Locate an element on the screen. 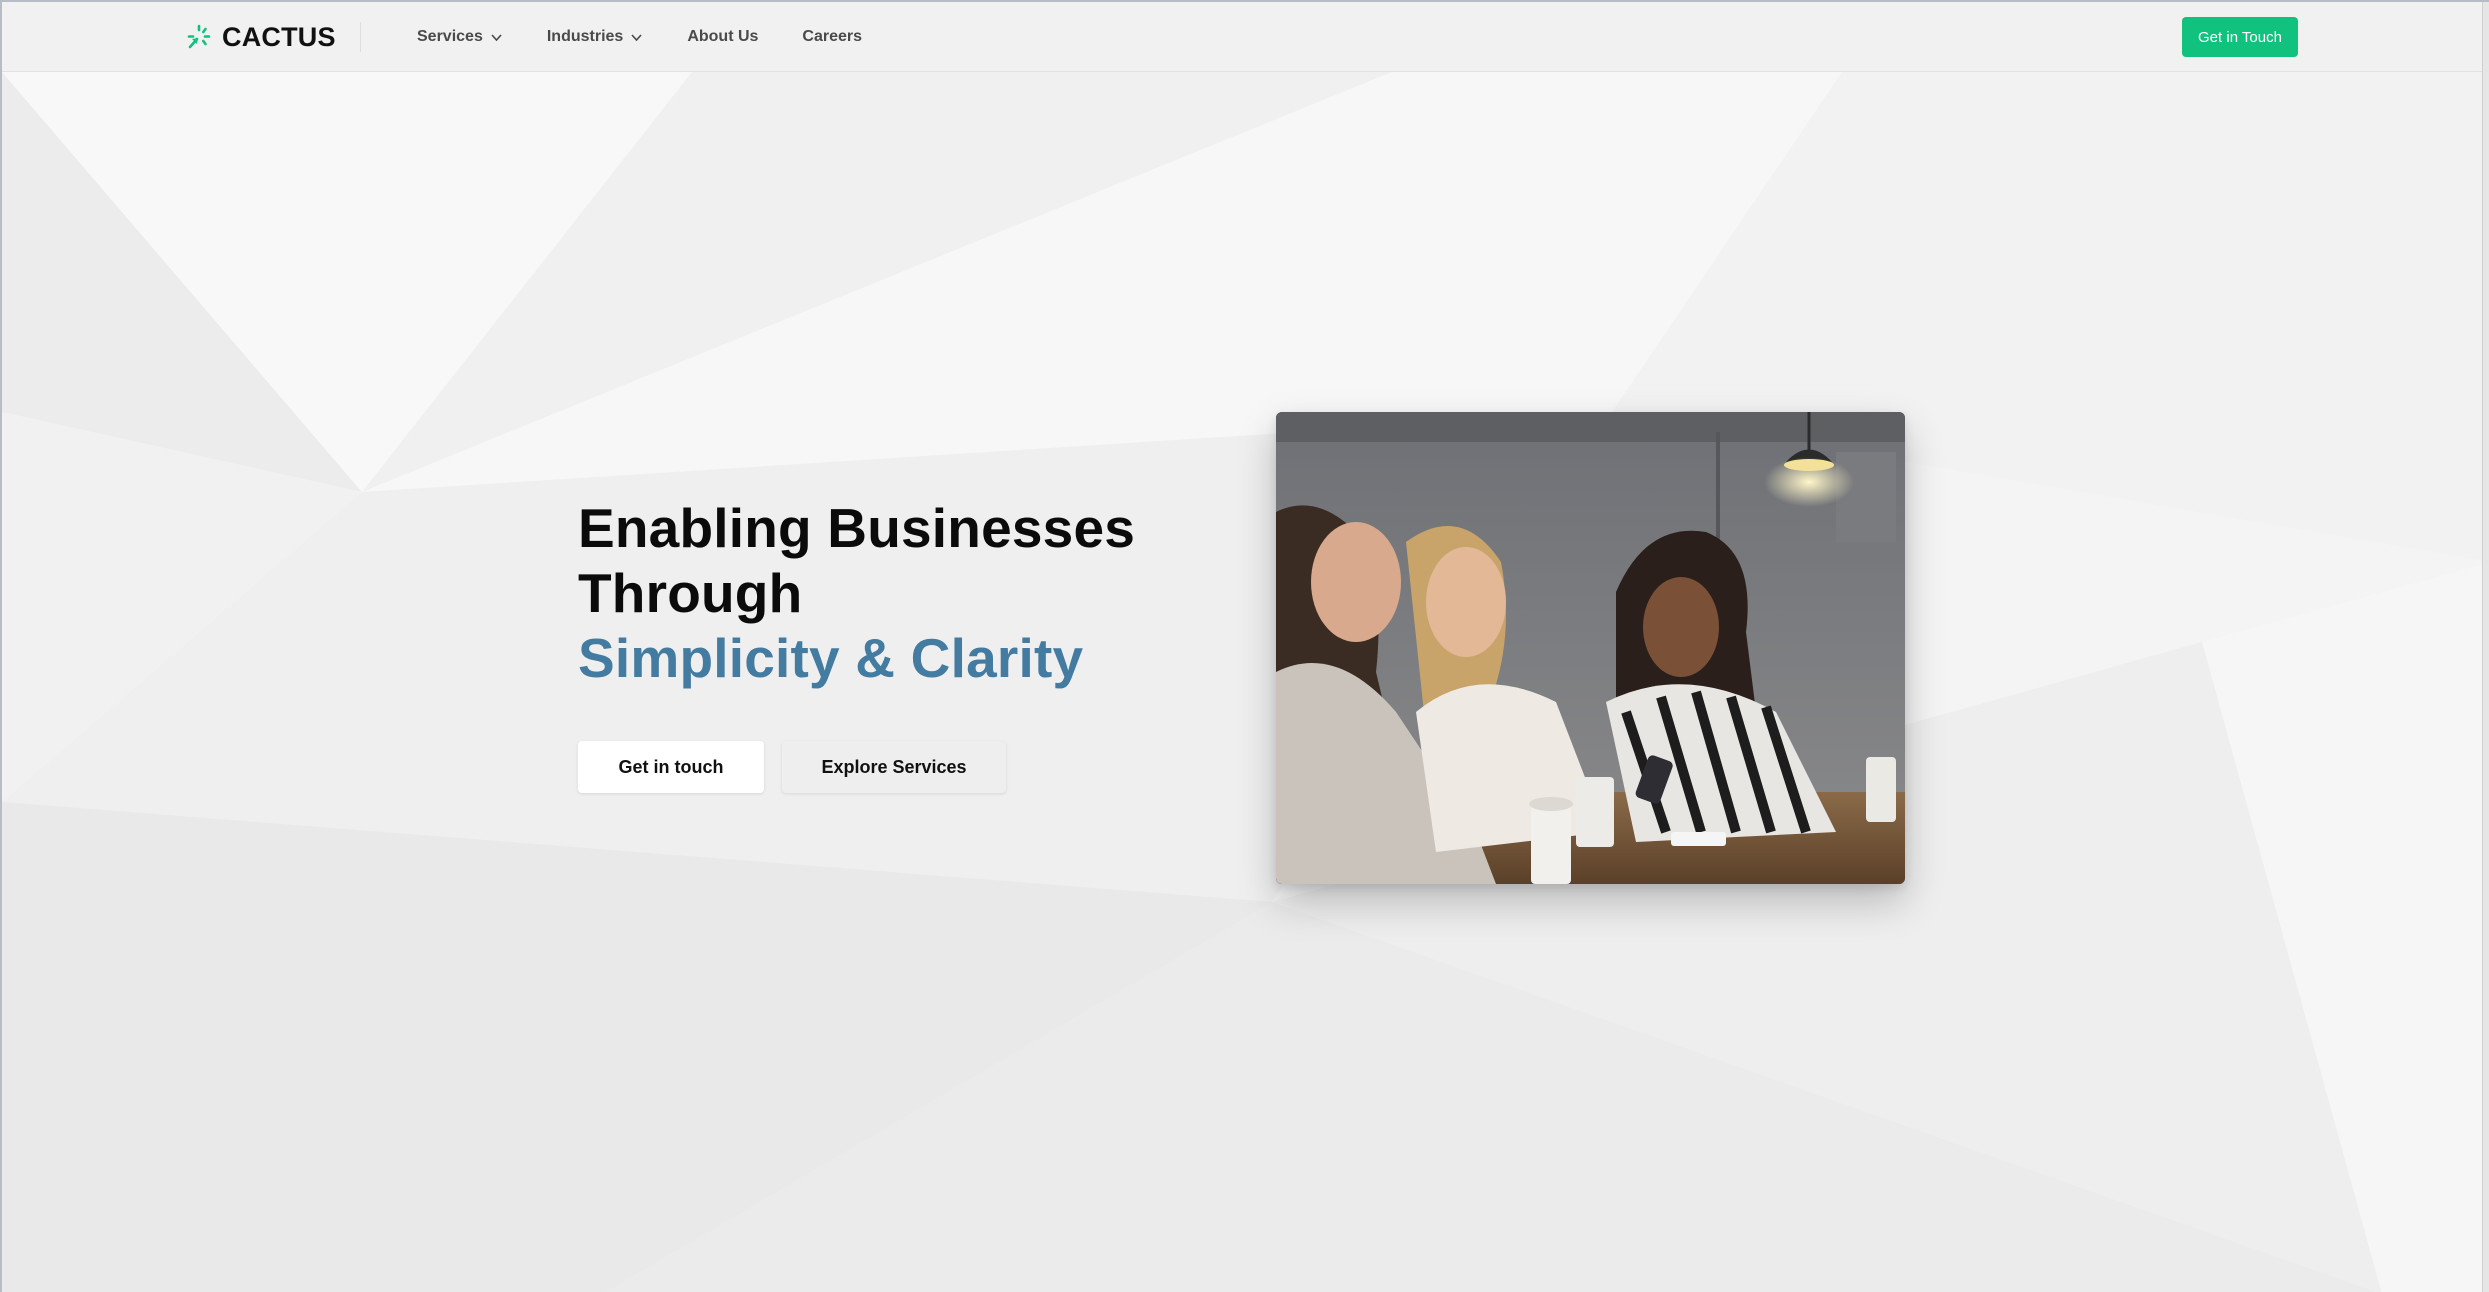 The image size is (2489, 1292). nav-item-careers: Careers is located at coordinates (832, 37).